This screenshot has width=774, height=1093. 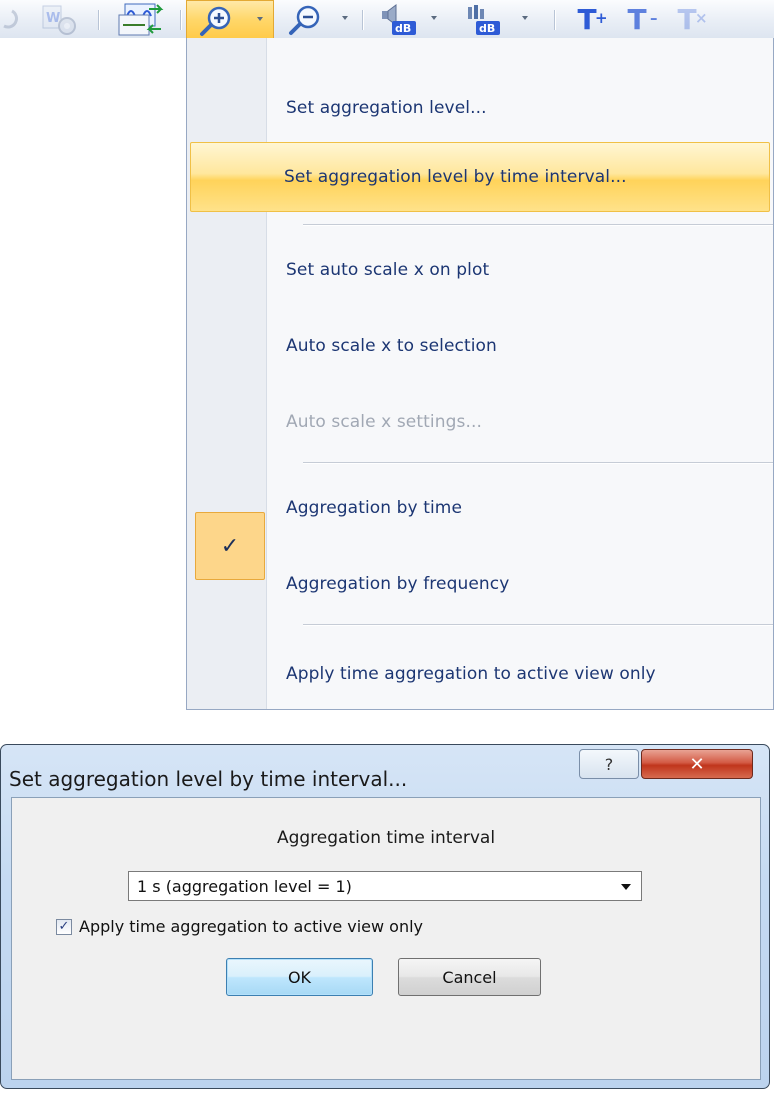 I want to click on word-settings-icon: W, so click(x=60, y=19).